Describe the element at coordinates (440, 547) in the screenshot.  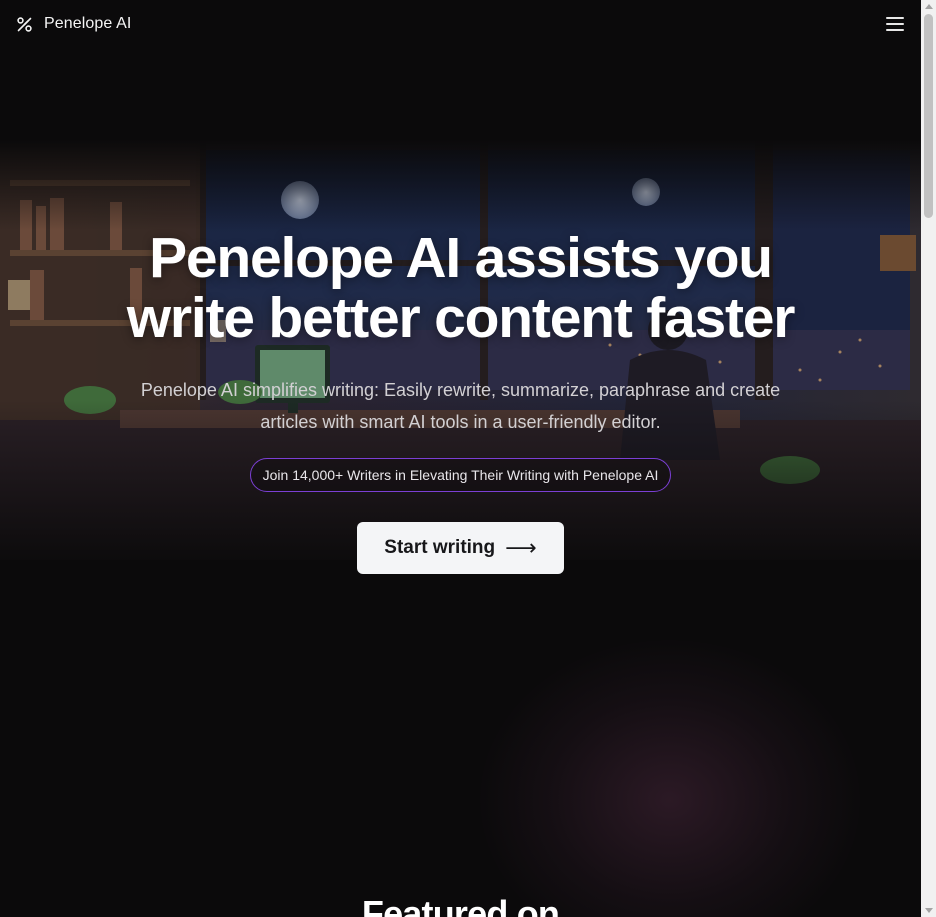
I see `start-writing-label: Start writing` at that location.